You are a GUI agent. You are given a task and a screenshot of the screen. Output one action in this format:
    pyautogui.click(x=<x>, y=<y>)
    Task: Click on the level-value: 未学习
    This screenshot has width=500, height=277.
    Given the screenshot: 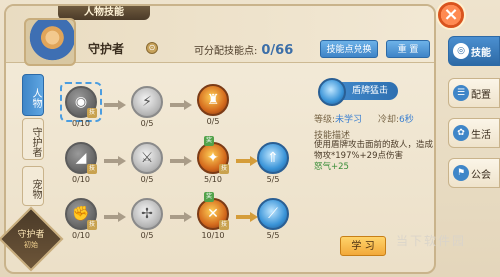 What is the action you would take?
    pyautogui.click(x=349, y=120)
    